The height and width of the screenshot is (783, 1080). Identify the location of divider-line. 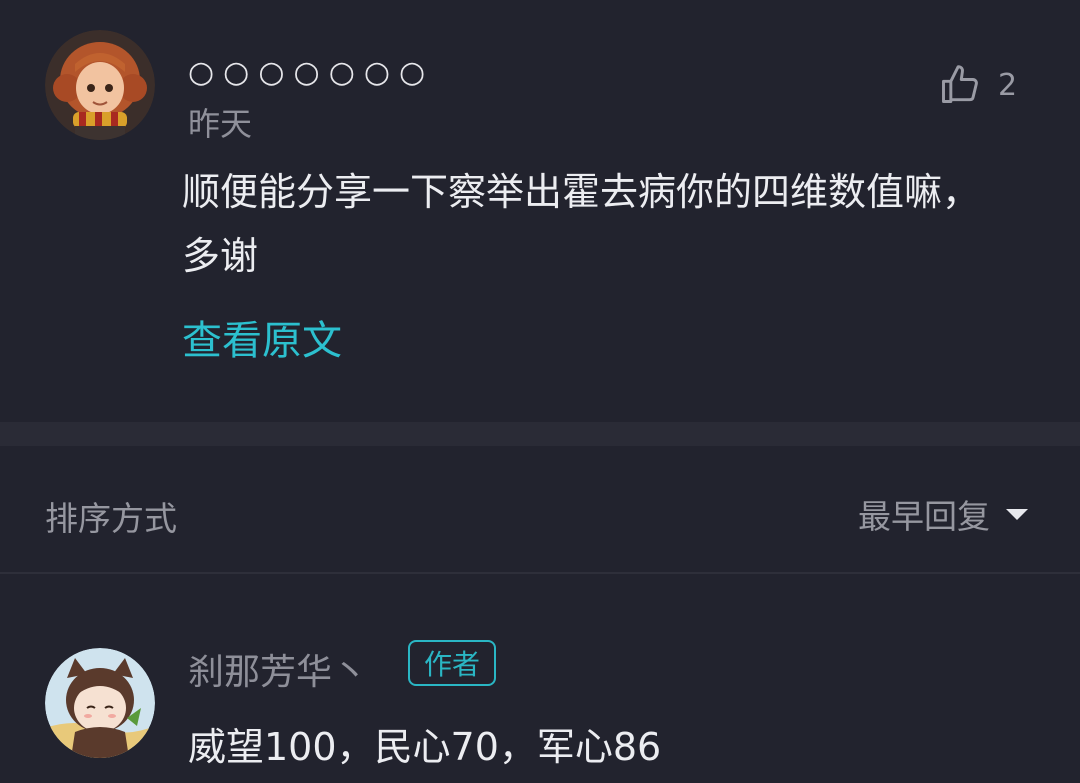
(540, 573).